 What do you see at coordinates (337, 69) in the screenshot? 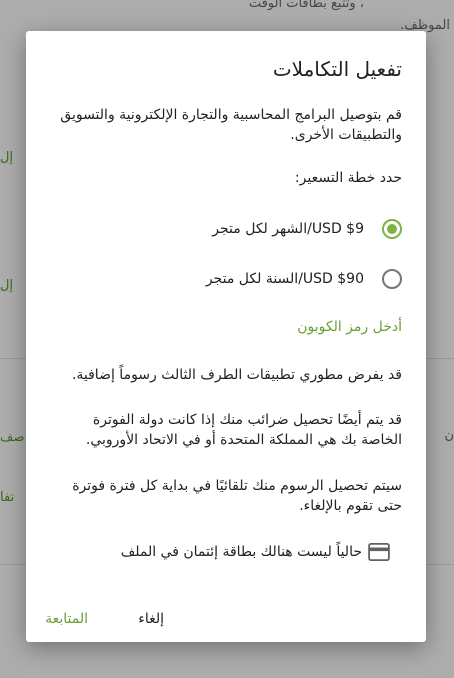
I see `dialog-title: تفعيل التكاملات` at bounding box center [337, 69].